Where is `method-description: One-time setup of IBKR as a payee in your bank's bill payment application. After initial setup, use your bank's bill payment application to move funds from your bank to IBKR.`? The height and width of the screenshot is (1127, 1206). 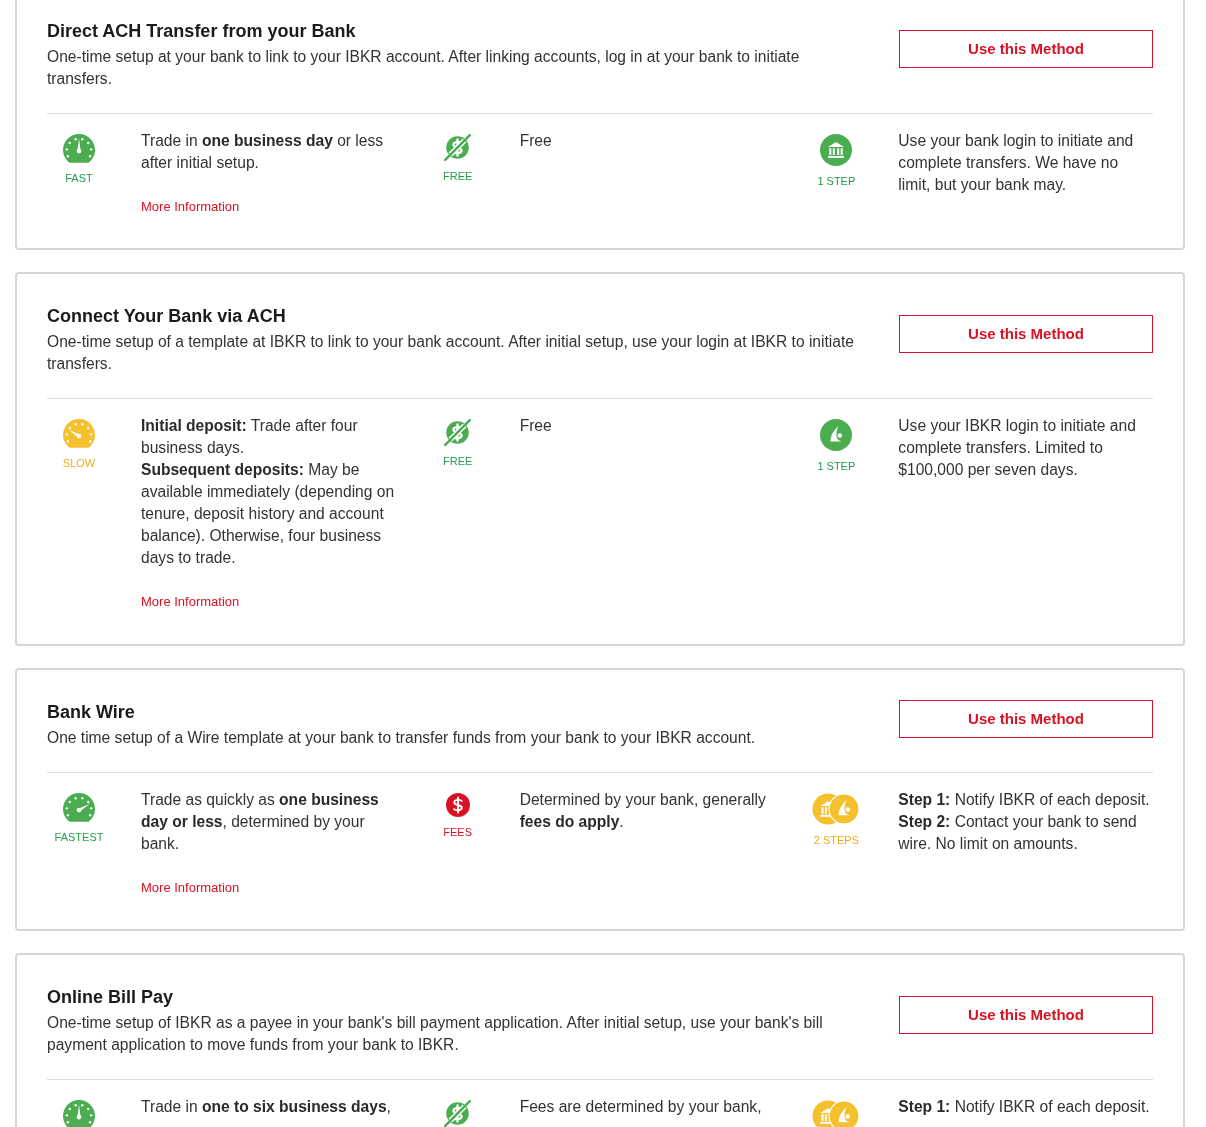
method-description: One-time setup of IBKR as a payee in your bank's bill payment application. After initial setup, use your bank's bill payment application to move funds from your bank to IBKR. is located at coordinates (435, 1034).